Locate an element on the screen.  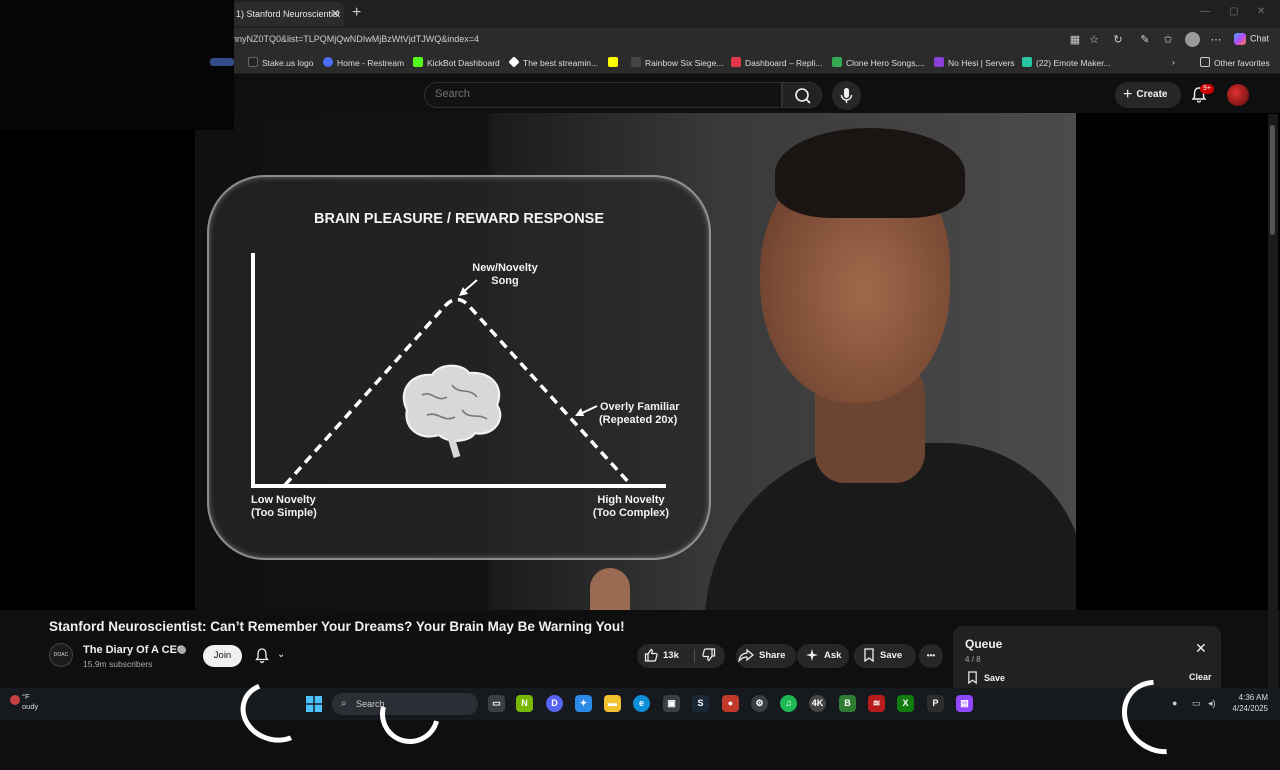
close-icon: ✕ is located at coordinates (1201, 648).